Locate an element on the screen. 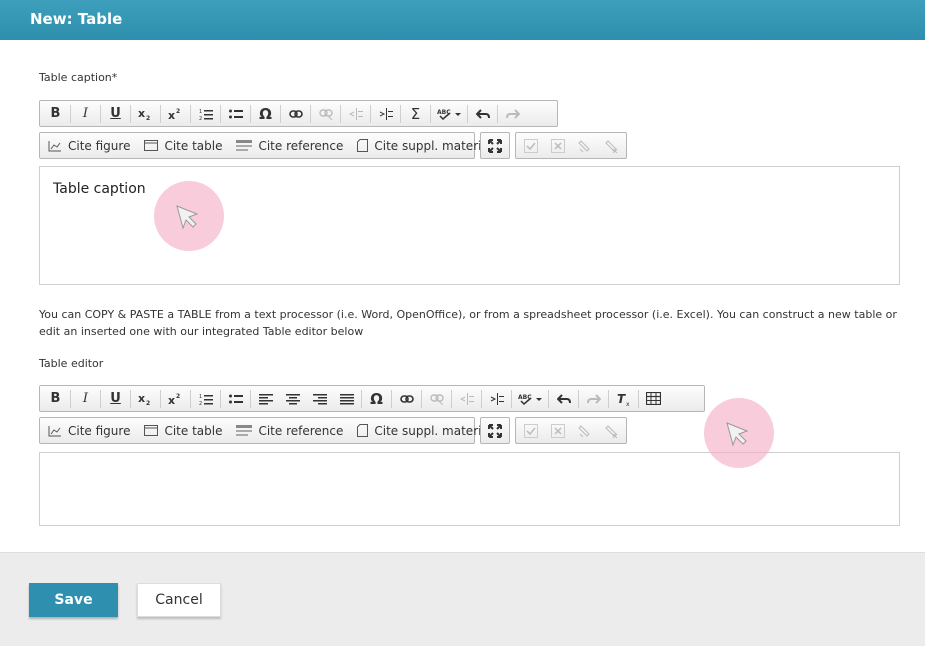  undo-button is located at coordinates (482, 114).